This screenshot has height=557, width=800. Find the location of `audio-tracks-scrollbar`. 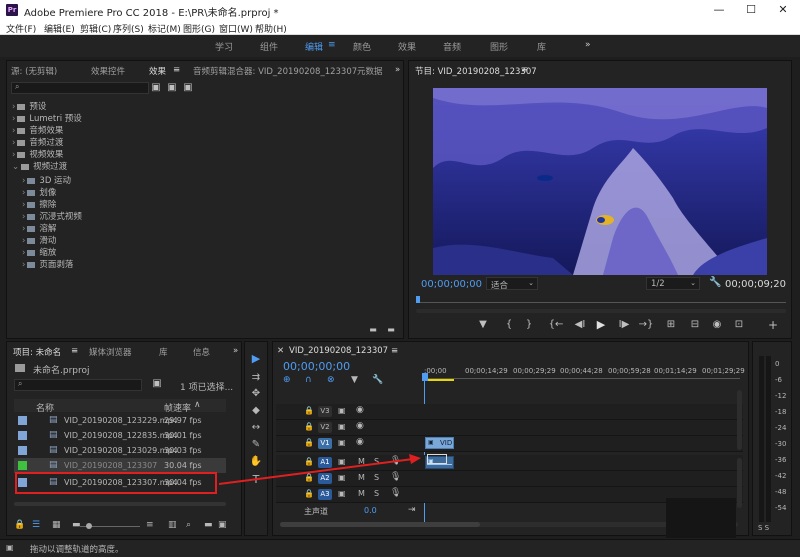

audio-tracks-scrollbar is located at coordinates (739, 483).